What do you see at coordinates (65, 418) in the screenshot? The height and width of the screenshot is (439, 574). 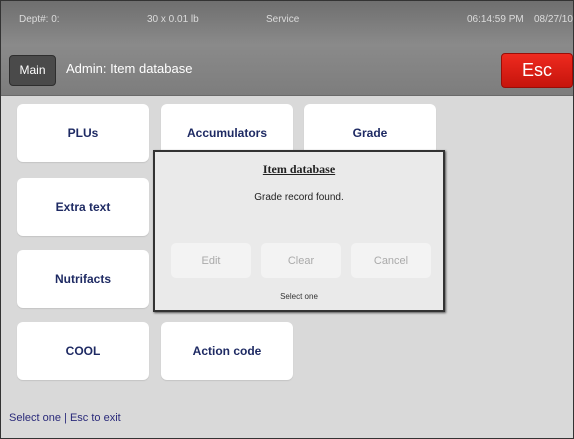 I see `footer-hint: Select one | Esc to exit` at bounding box center [65, 418].